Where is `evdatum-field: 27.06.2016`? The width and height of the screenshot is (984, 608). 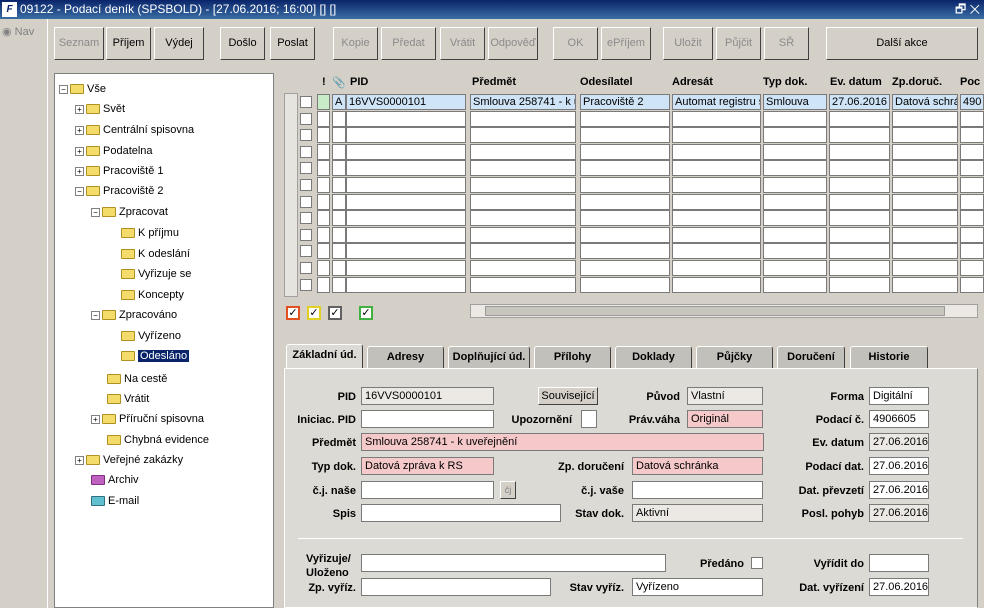
evdatum-field: 27.06.2016 is located at coordinates (899, 442).